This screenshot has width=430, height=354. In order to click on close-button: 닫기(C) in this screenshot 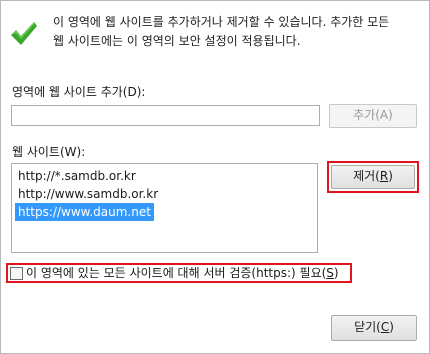, I will do `click(374, 328)`.